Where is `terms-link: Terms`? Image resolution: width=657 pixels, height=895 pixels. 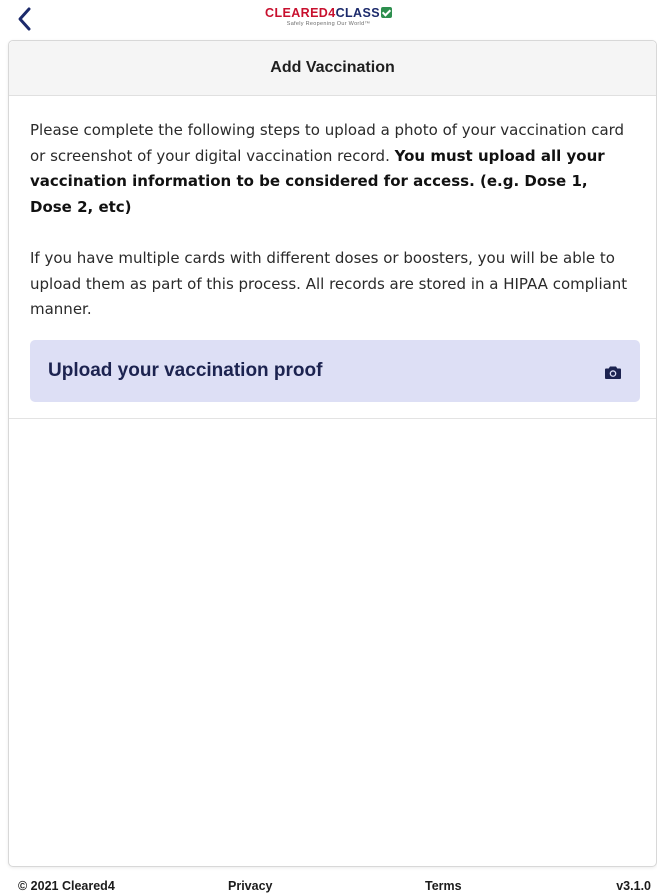
terms-link: Terms is located at coordinates (443, 886).